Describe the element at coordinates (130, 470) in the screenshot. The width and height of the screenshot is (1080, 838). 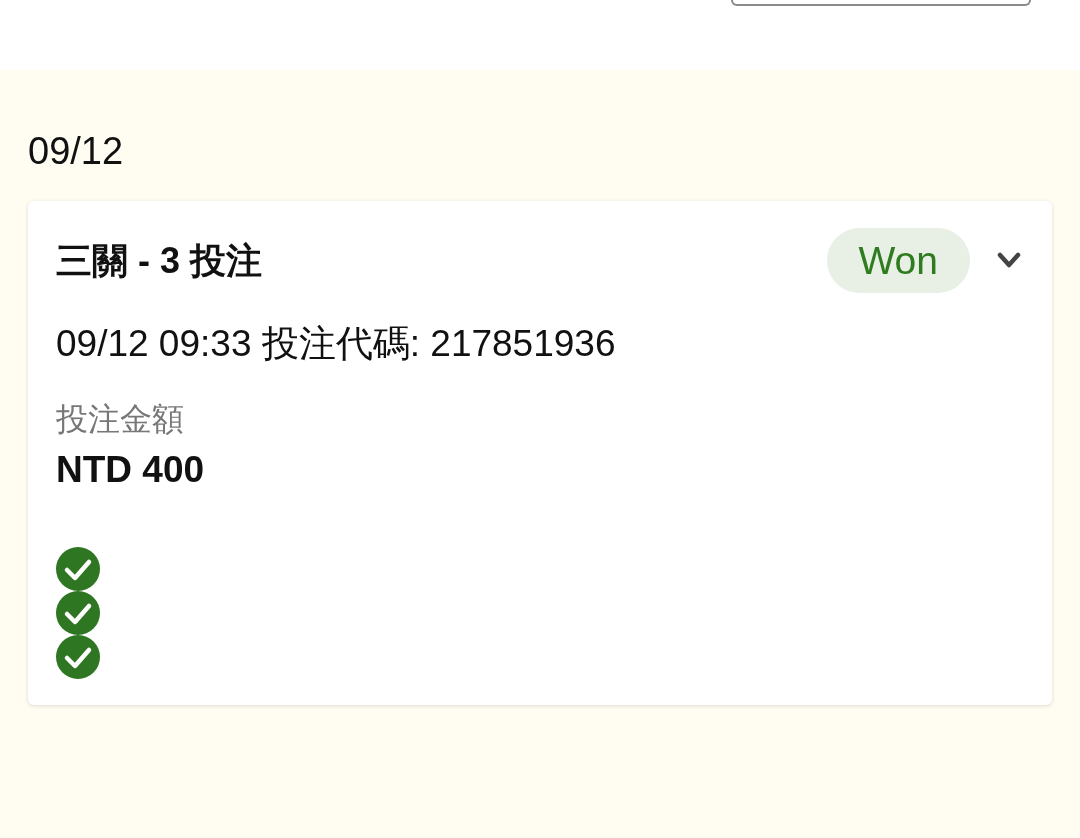
I see `stake-amount: NTD 400` at that location.